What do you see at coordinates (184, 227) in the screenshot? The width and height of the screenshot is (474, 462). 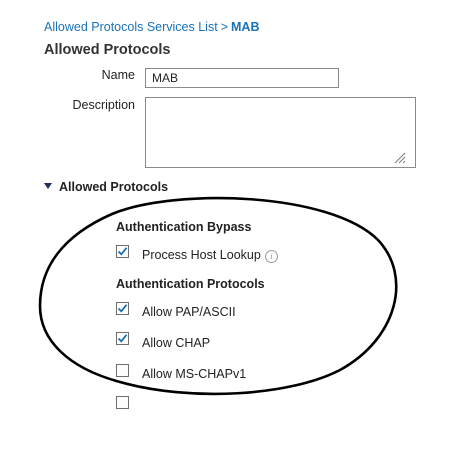 I see `authentication-bypass-heading: Authentication Bypass` at bounding box center [184, 227].